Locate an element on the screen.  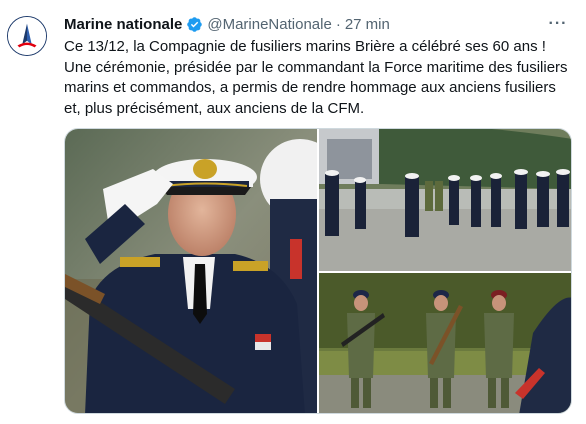
author-handle: @MarineNationale is located at coordinates (269, 24).